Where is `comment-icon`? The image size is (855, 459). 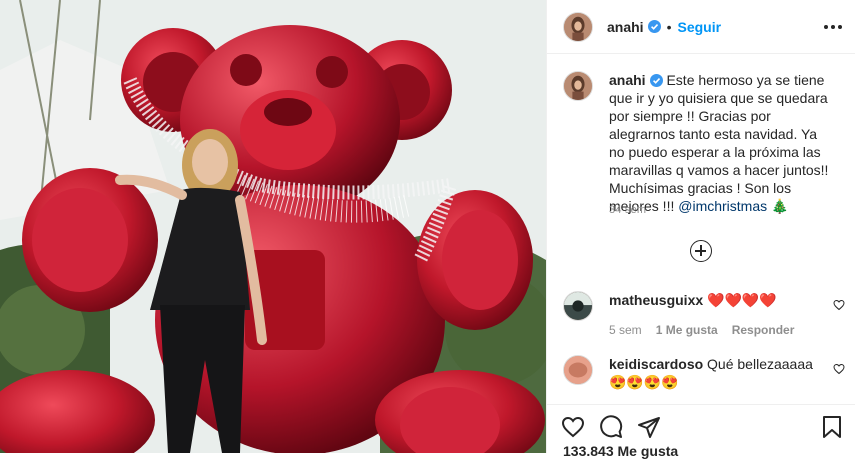
comment-icon is located at coordinates (611, 427).